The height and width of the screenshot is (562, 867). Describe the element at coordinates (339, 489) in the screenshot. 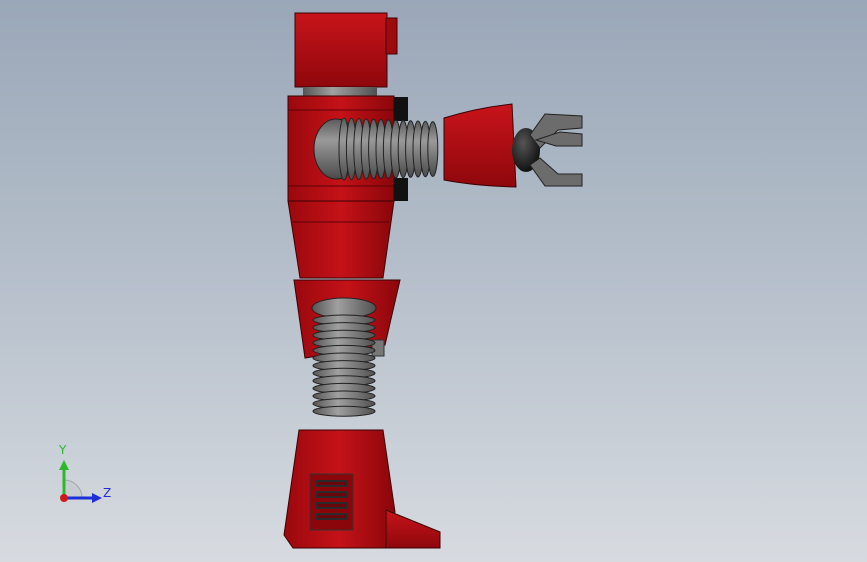

I see `robot-lower-leg` at that location.